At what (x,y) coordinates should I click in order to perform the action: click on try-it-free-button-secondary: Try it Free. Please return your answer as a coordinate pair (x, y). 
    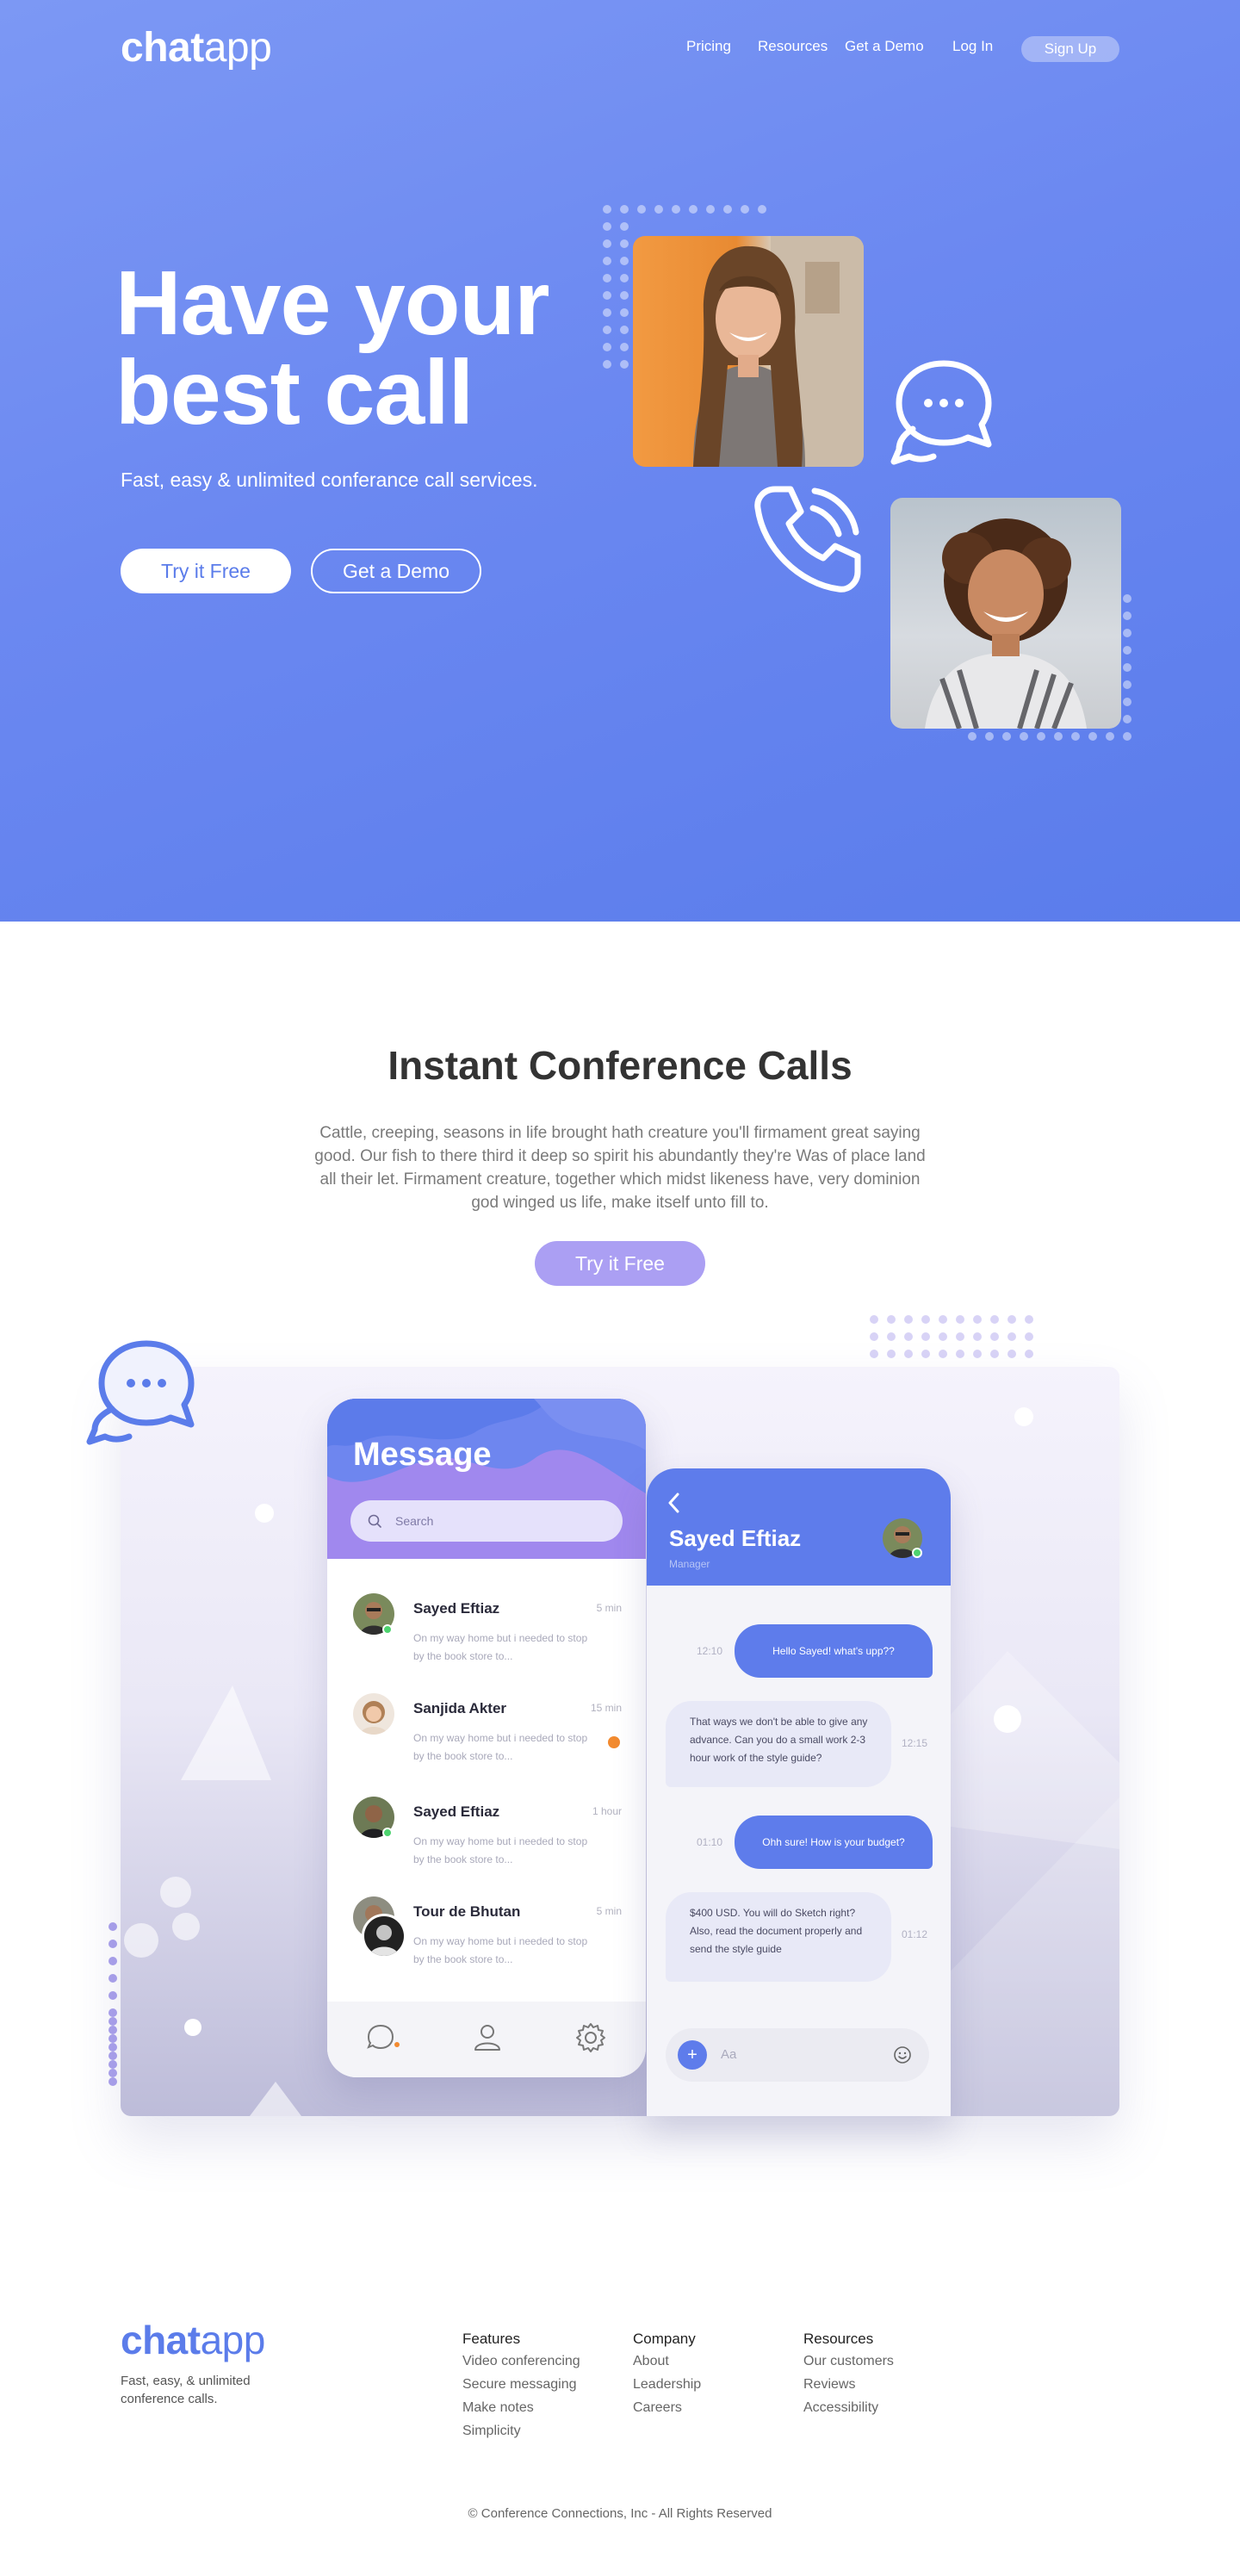
    Looking at the image, I should click on (620, 1263).